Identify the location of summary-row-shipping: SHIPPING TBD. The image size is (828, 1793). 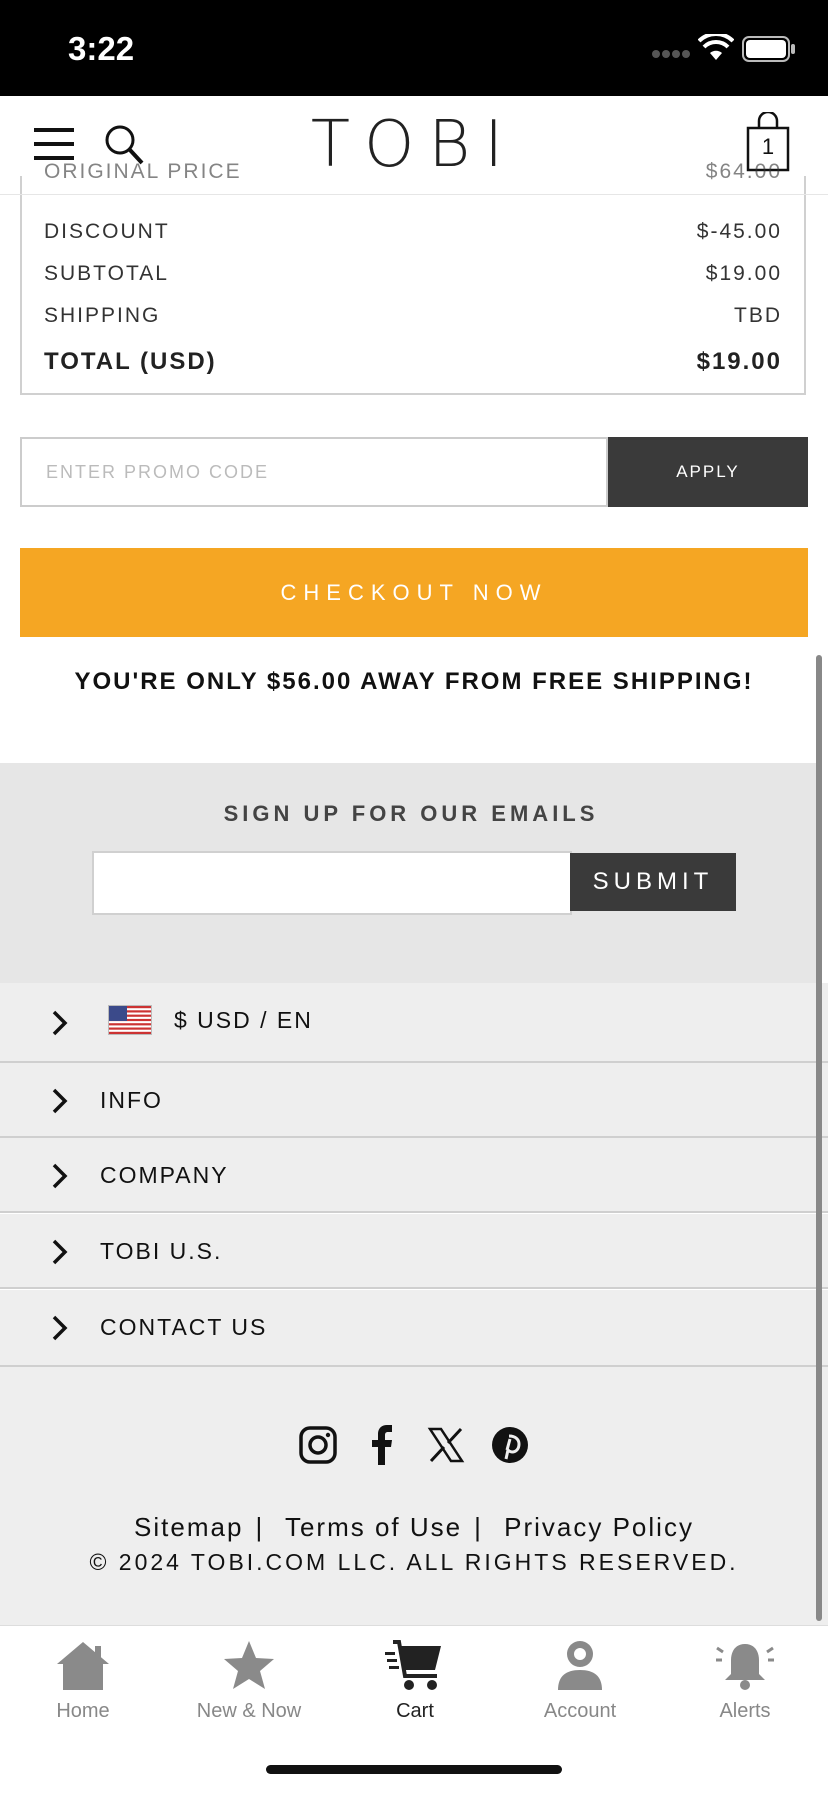
(413, 316).